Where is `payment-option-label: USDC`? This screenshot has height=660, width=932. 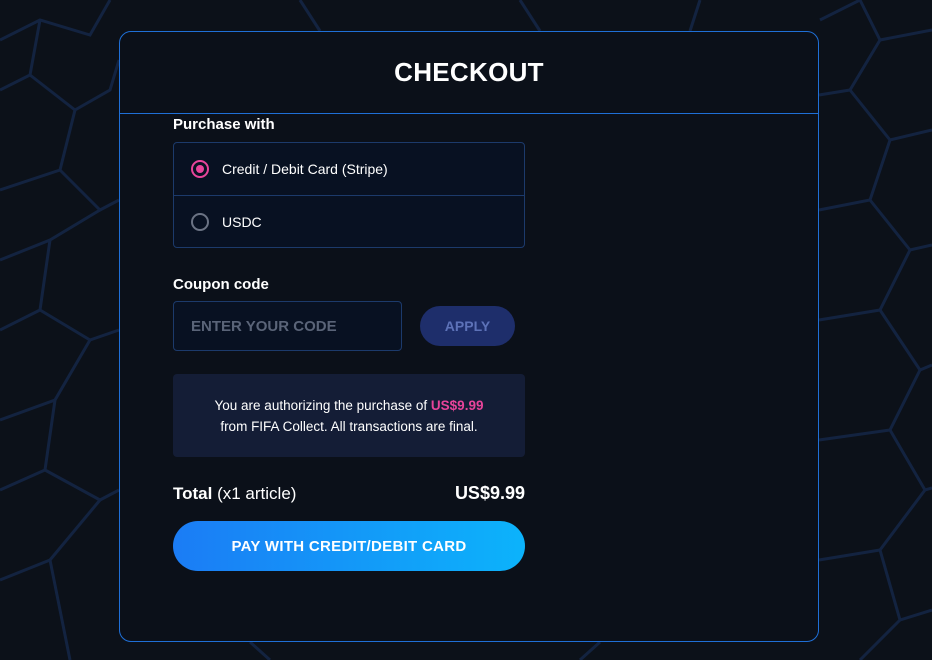 payment-option-label: USDC is located at coordinates (242, 221).